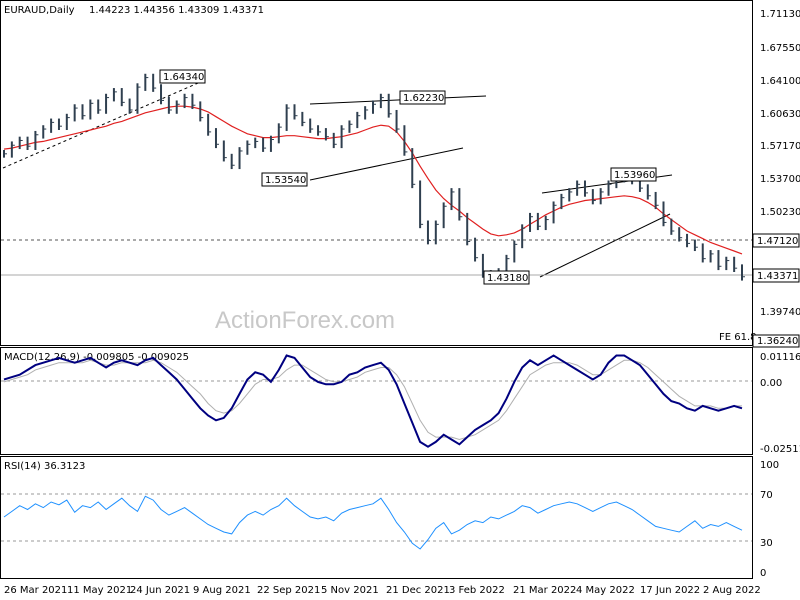  I want to click on x-tick: 2 Aug 2022, so click(732, 590).